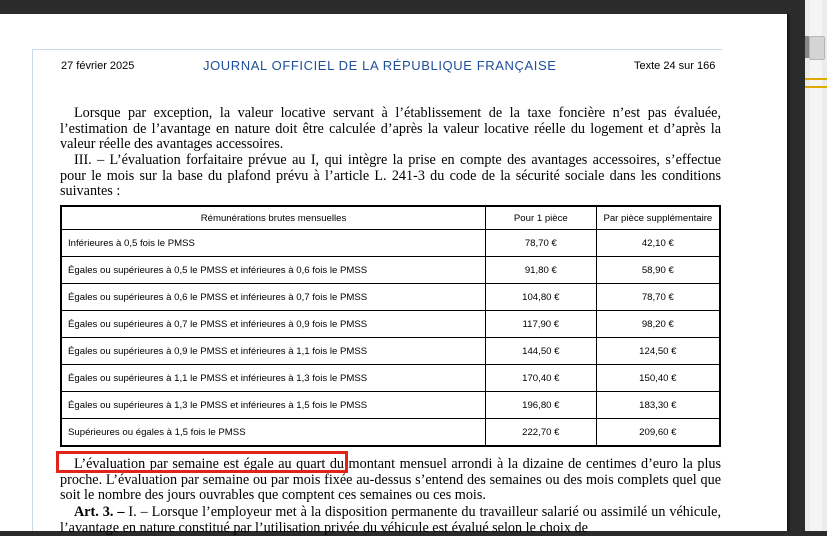 The image size is (827, 536). I want to click on table-cell-pour-1-piece: 144,50 €, so click(540, 351).